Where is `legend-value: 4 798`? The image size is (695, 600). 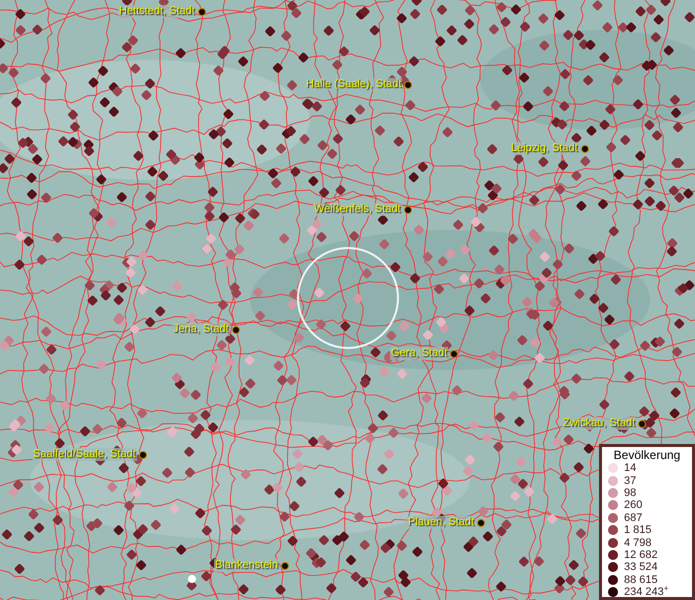 legend-value: 4 798 is located at coordinates (638, 542).